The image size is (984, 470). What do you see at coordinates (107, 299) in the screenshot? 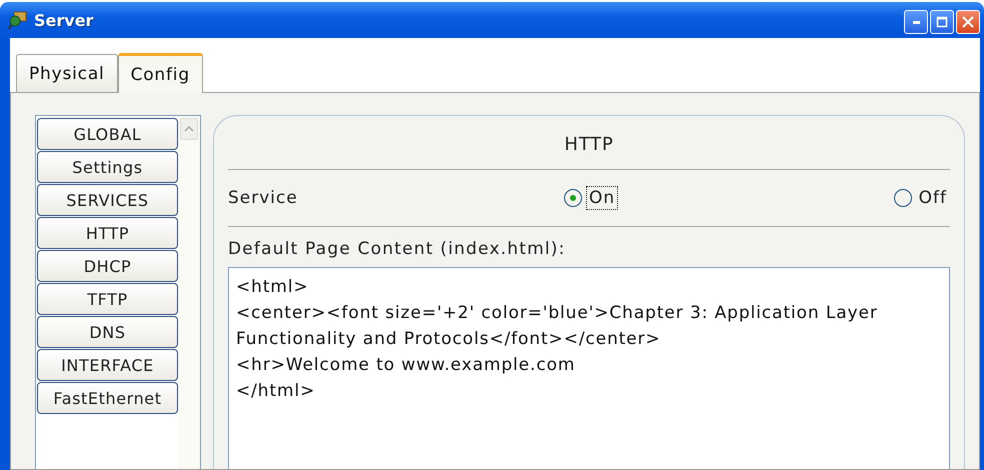
I see `sidebar-item: TFTP` at bounding box center [107, 299].